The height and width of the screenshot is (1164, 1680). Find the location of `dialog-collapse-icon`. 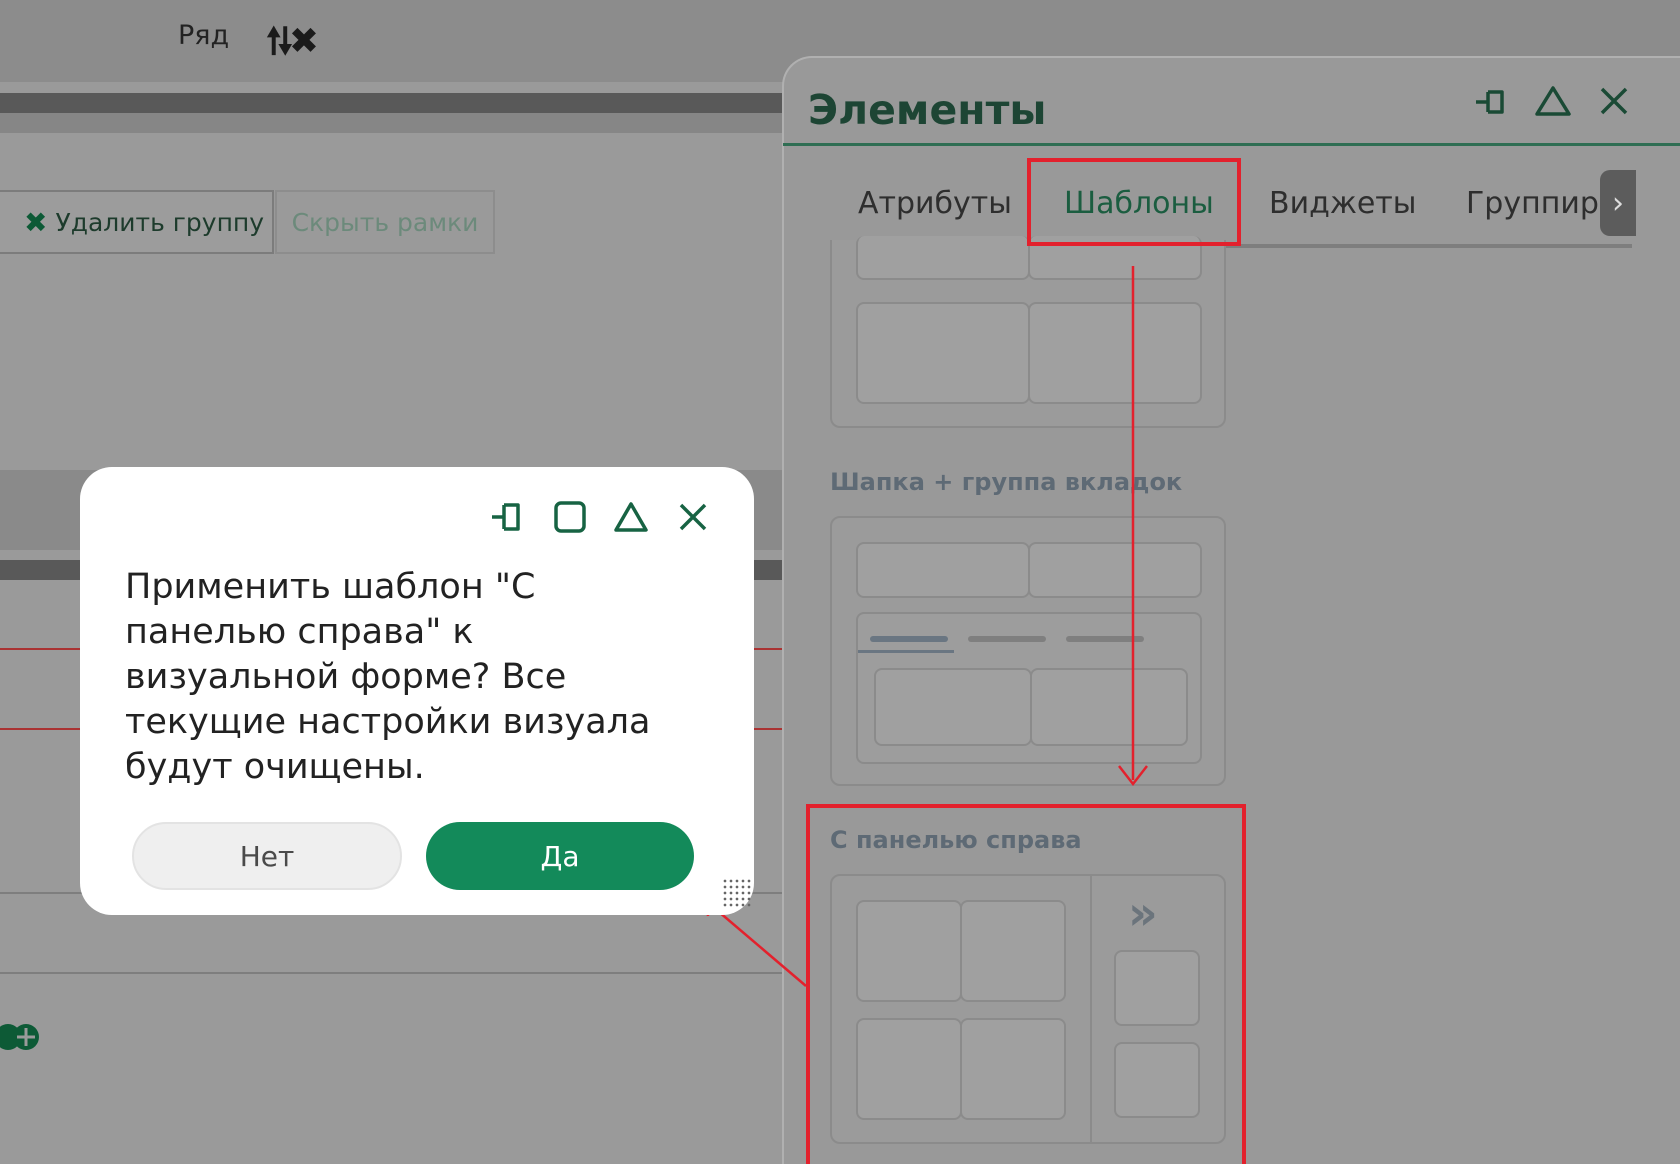

dialog-collapse-icon is located at coordinates (631, 519).